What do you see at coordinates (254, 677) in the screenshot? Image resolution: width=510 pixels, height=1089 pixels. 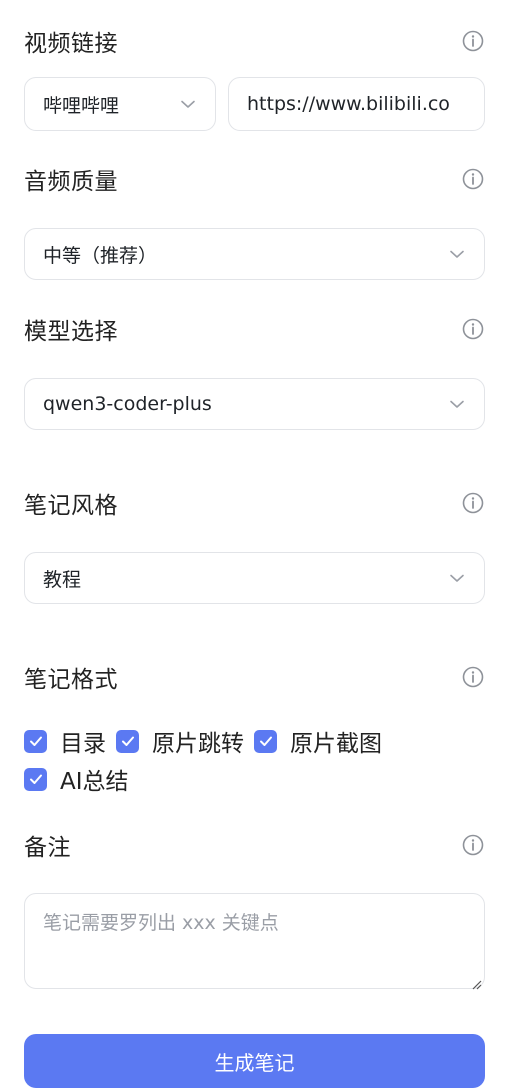 I see `note-format-header: 笔记格式` at bounding box center [254, 677].